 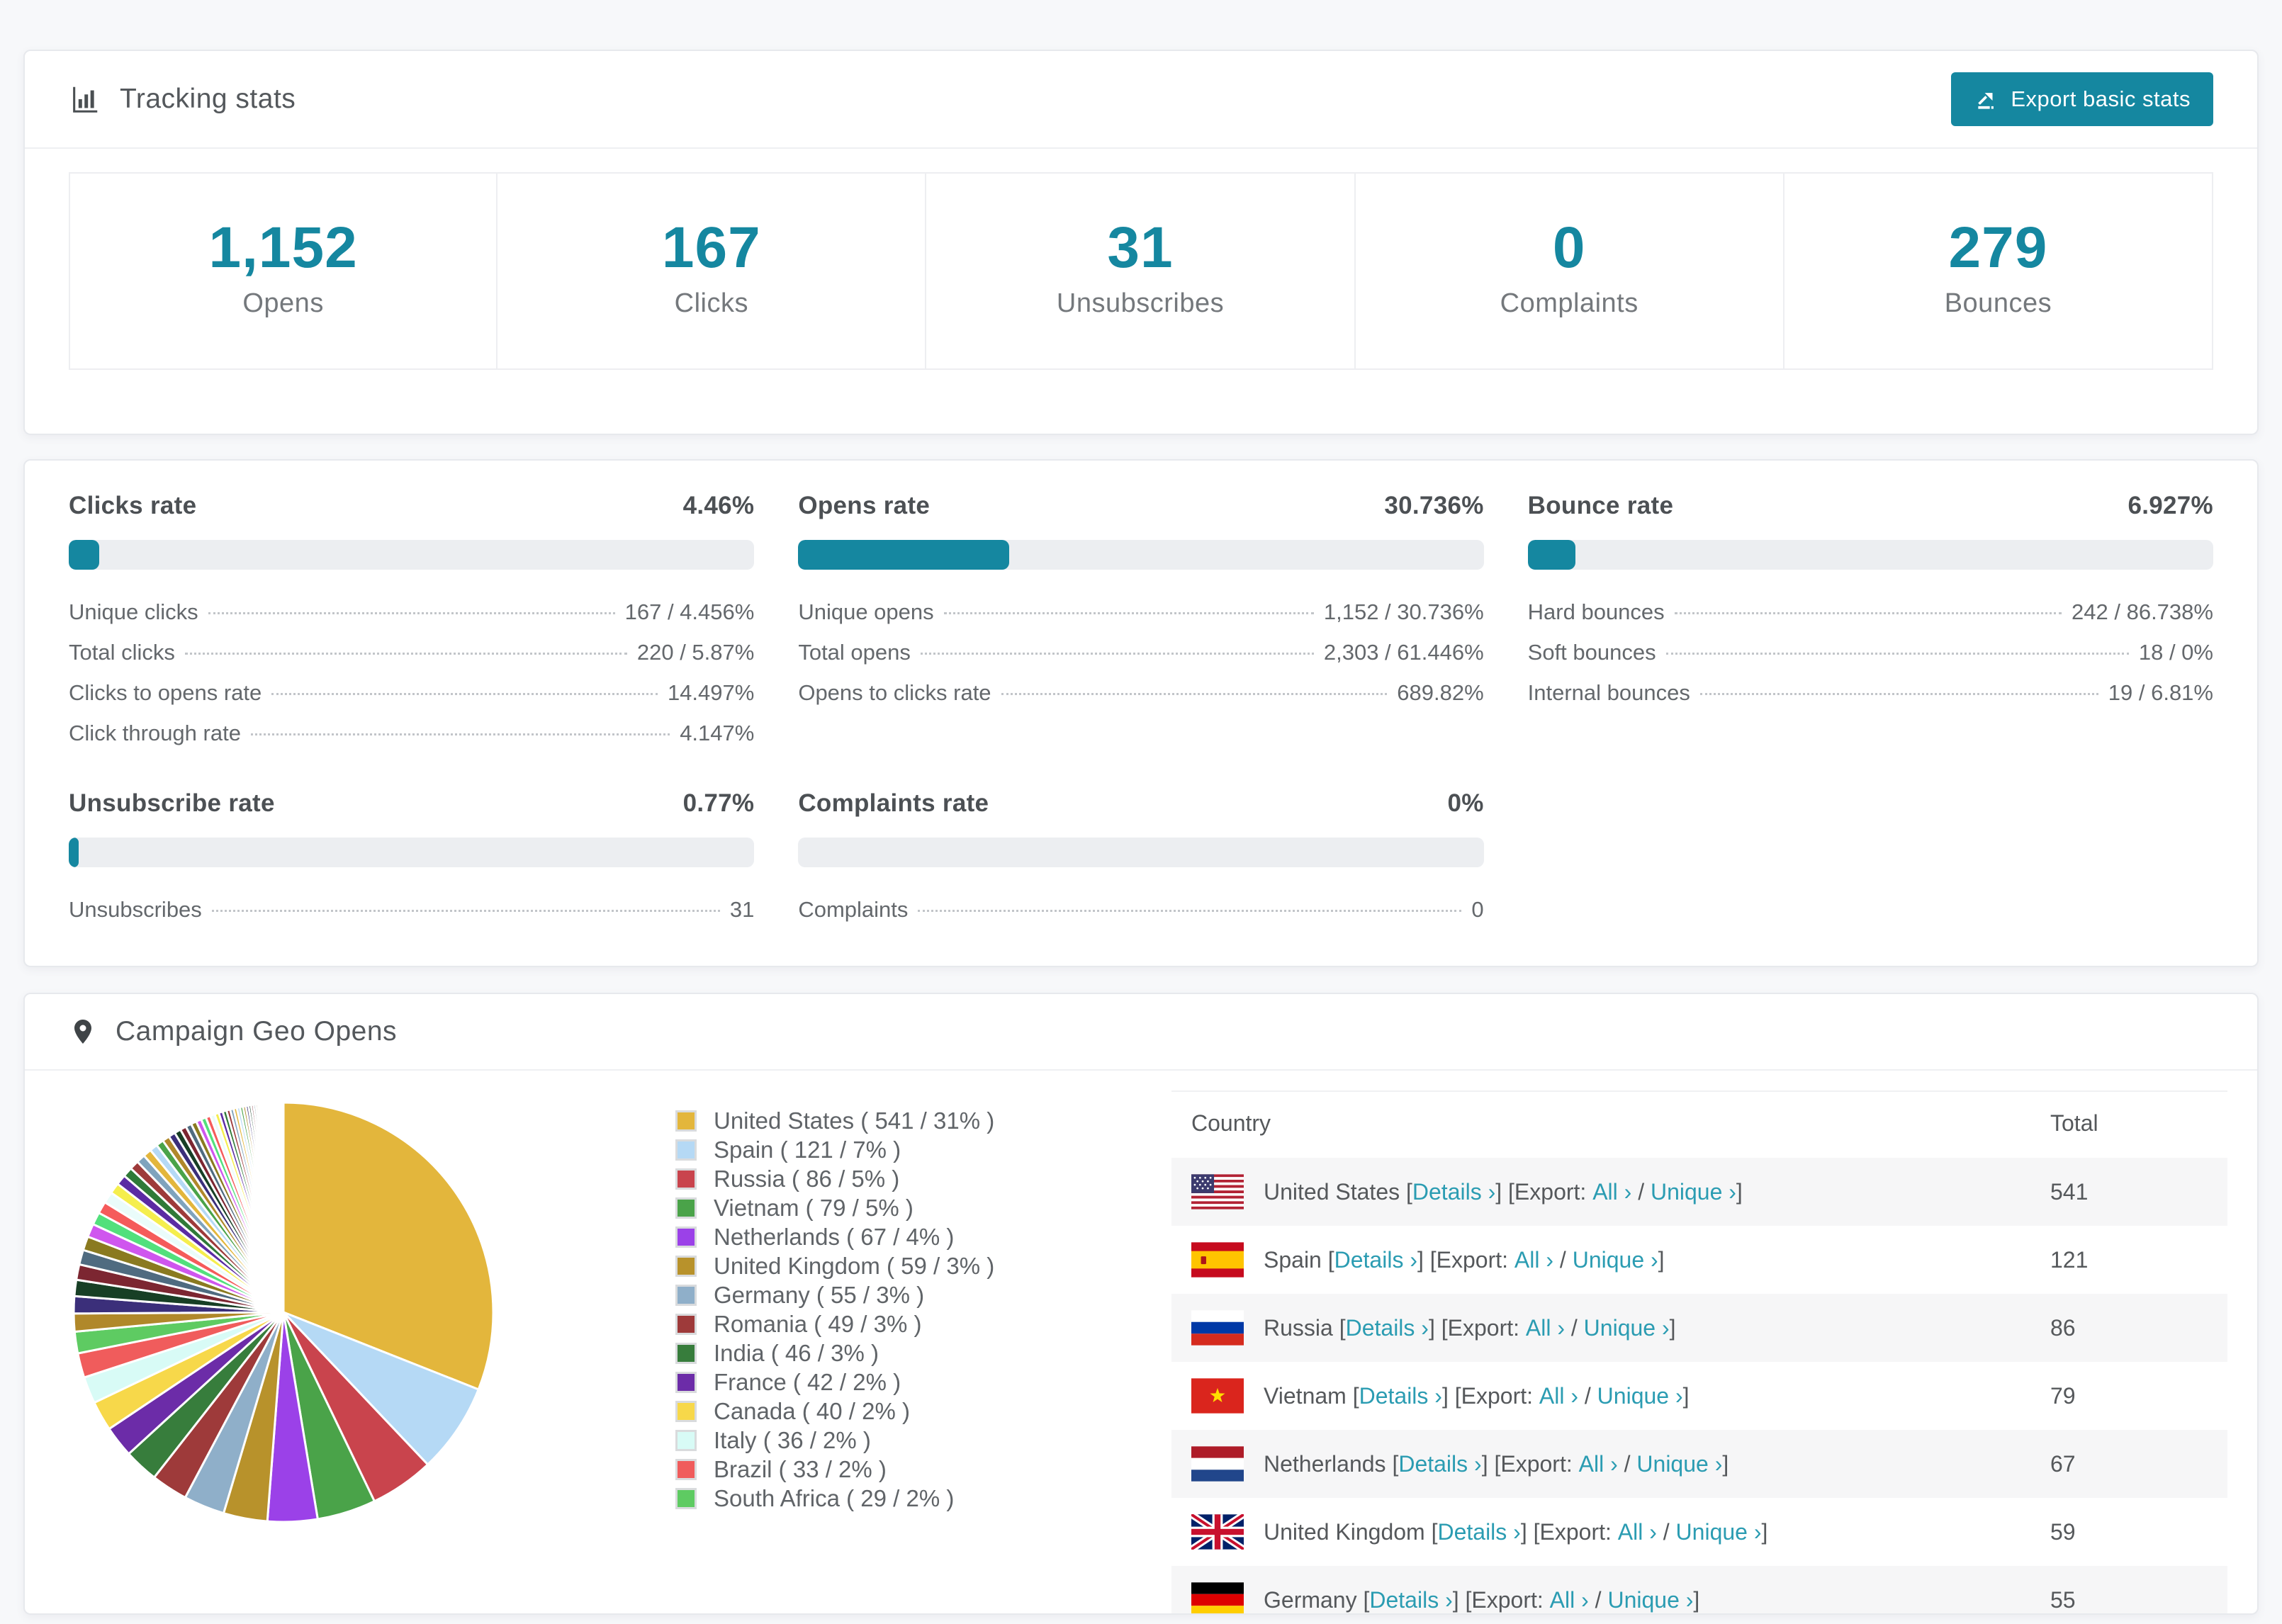 What do you see at coordinates (854, 910) in the screenshot?
I see `rate-detail-label: Complaints` at bounding box center [854, 910].